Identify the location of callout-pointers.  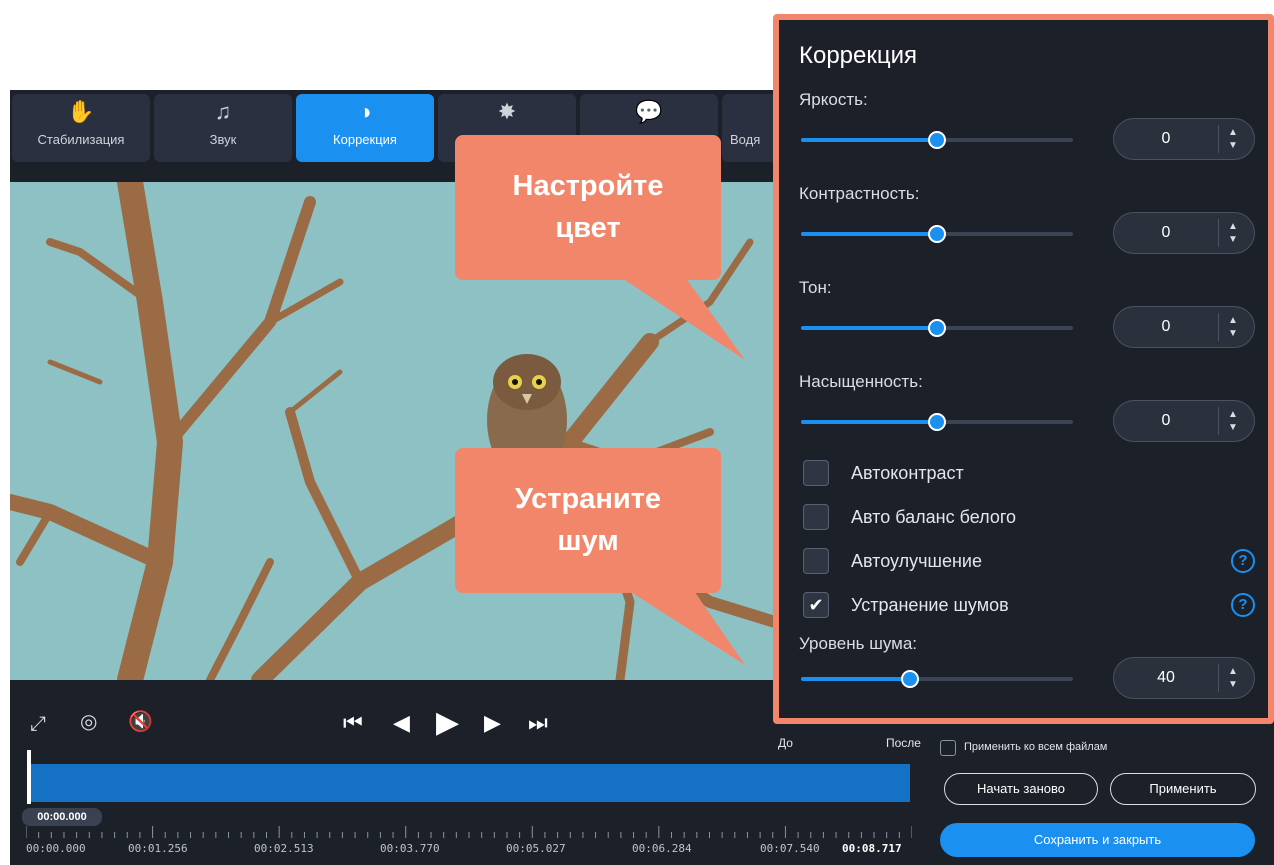
(677, 467).